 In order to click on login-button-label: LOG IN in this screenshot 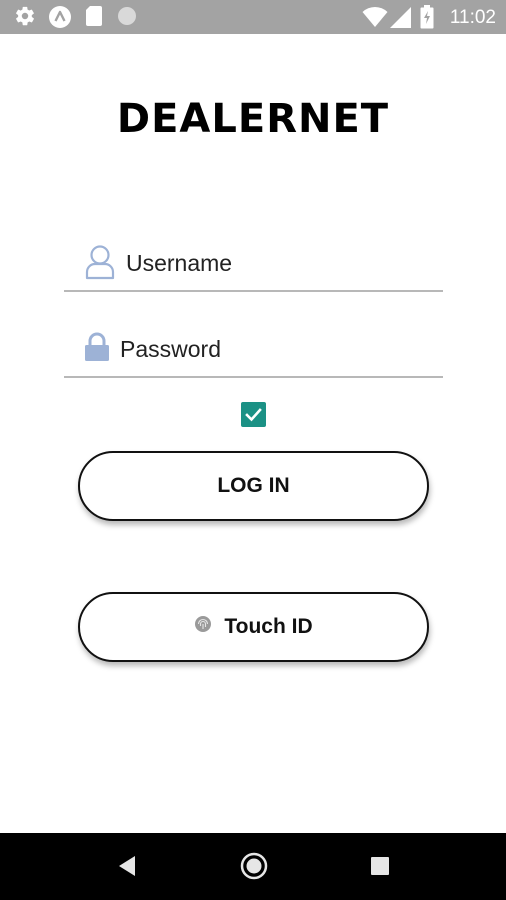, I will do `click(253, 485)`.